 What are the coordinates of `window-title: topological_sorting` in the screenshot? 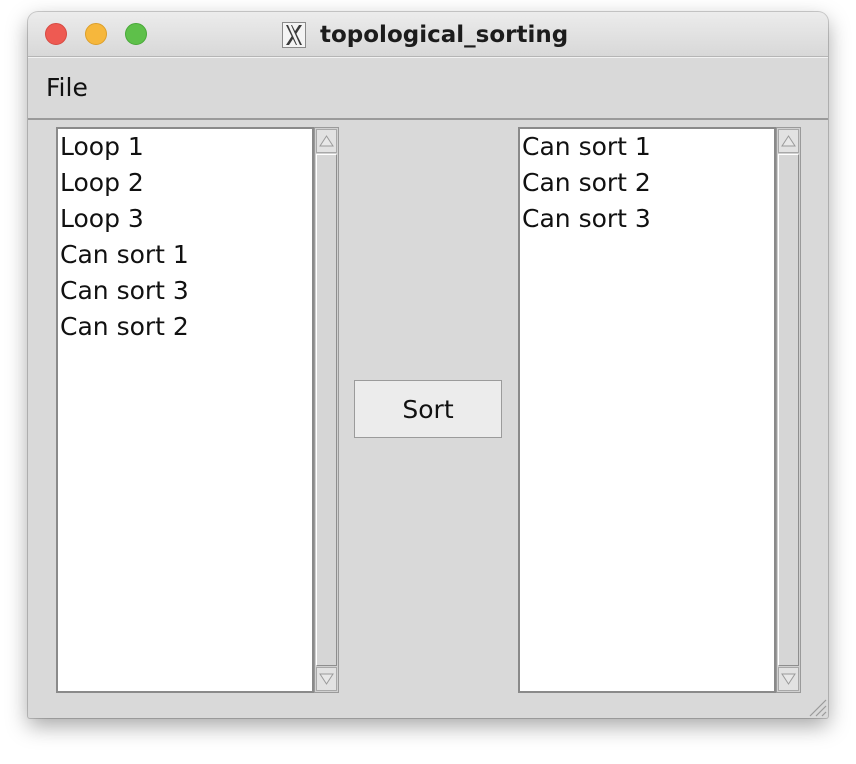 It's located at (444, 35).